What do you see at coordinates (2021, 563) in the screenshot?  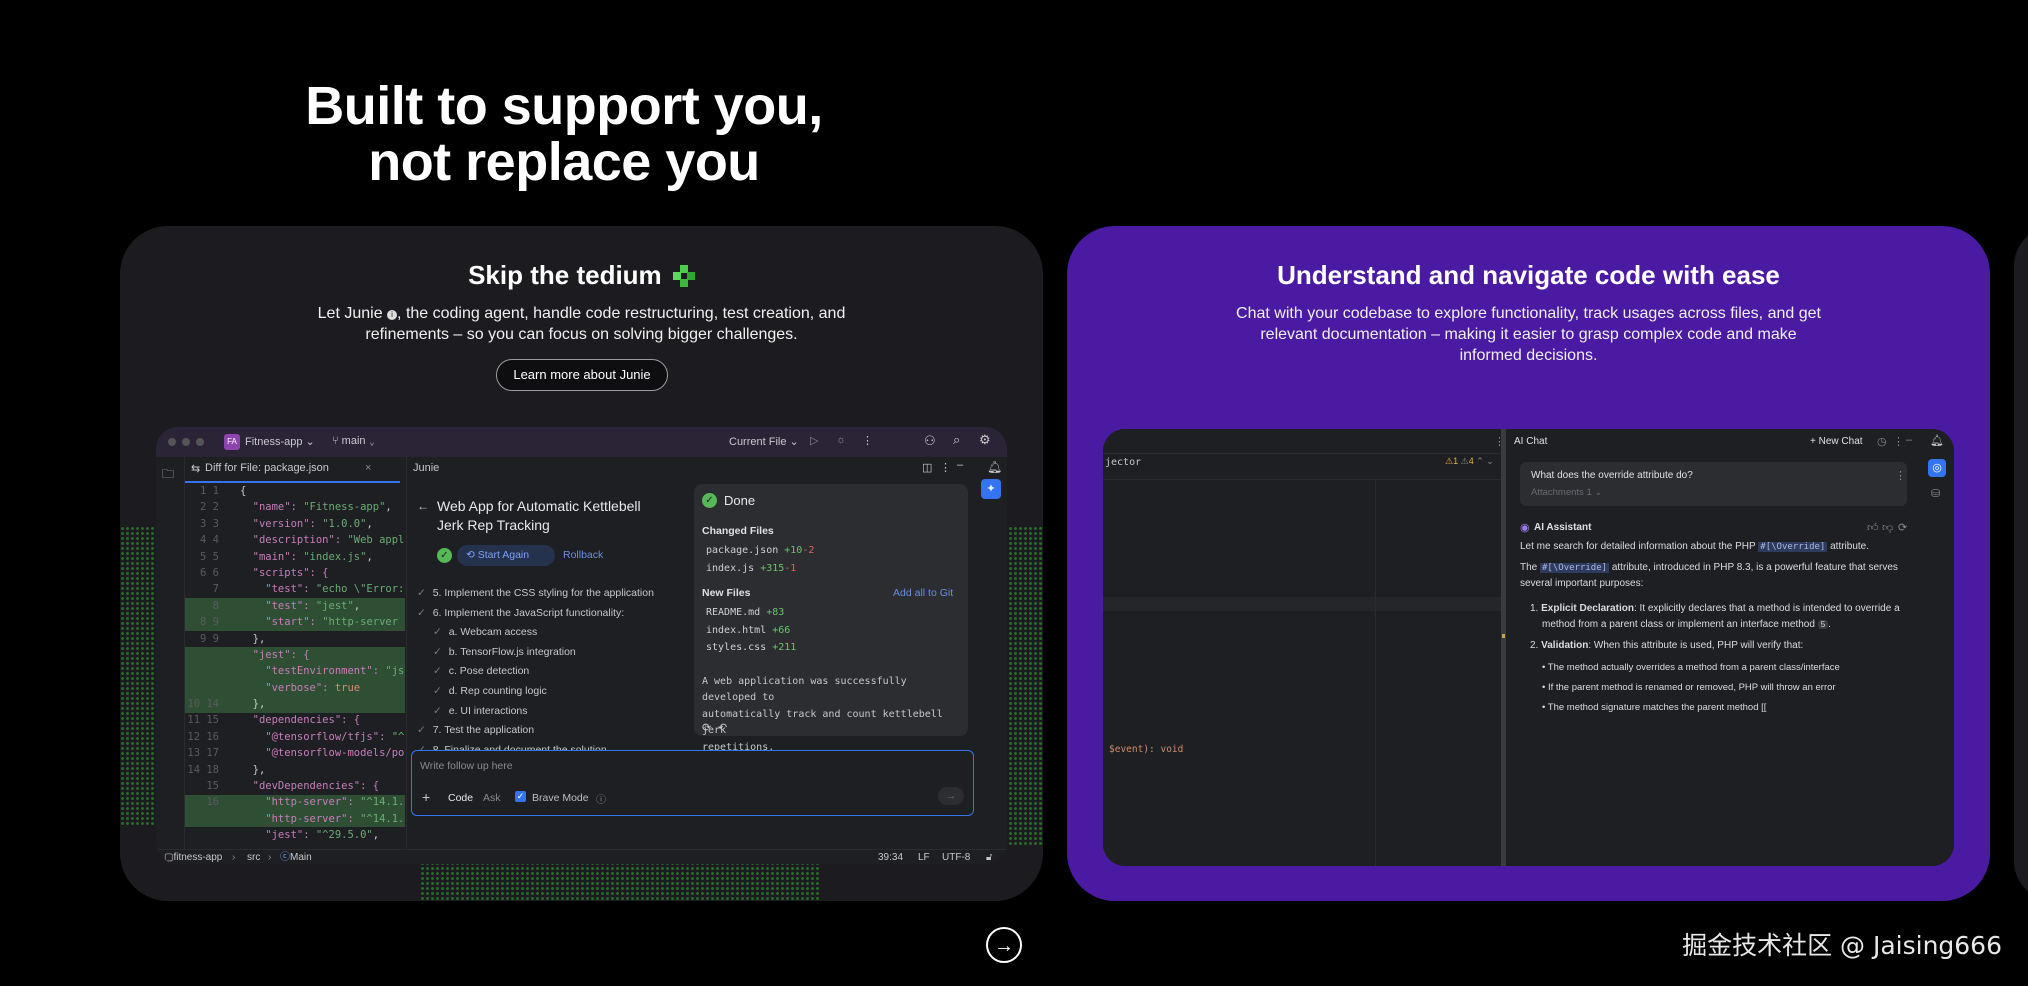 I see `next-card-peek` at bounding box center [2021, 563].